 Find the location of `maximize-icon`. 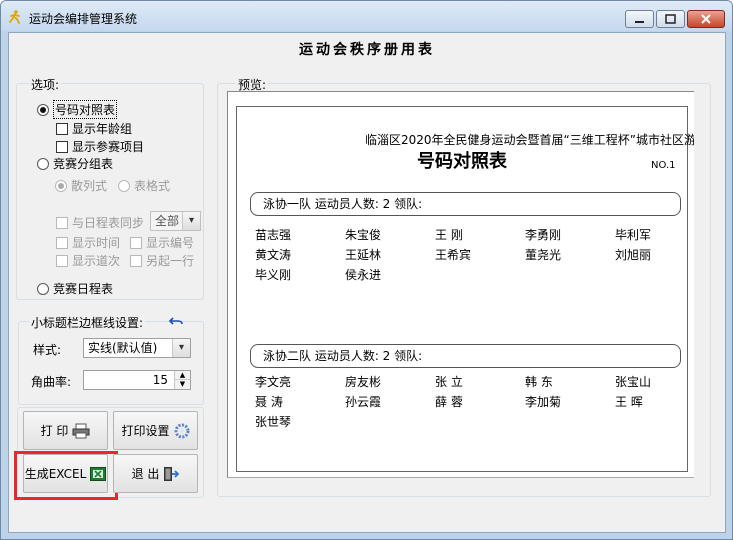

maximize-icon is located at coordinates (670, 19).